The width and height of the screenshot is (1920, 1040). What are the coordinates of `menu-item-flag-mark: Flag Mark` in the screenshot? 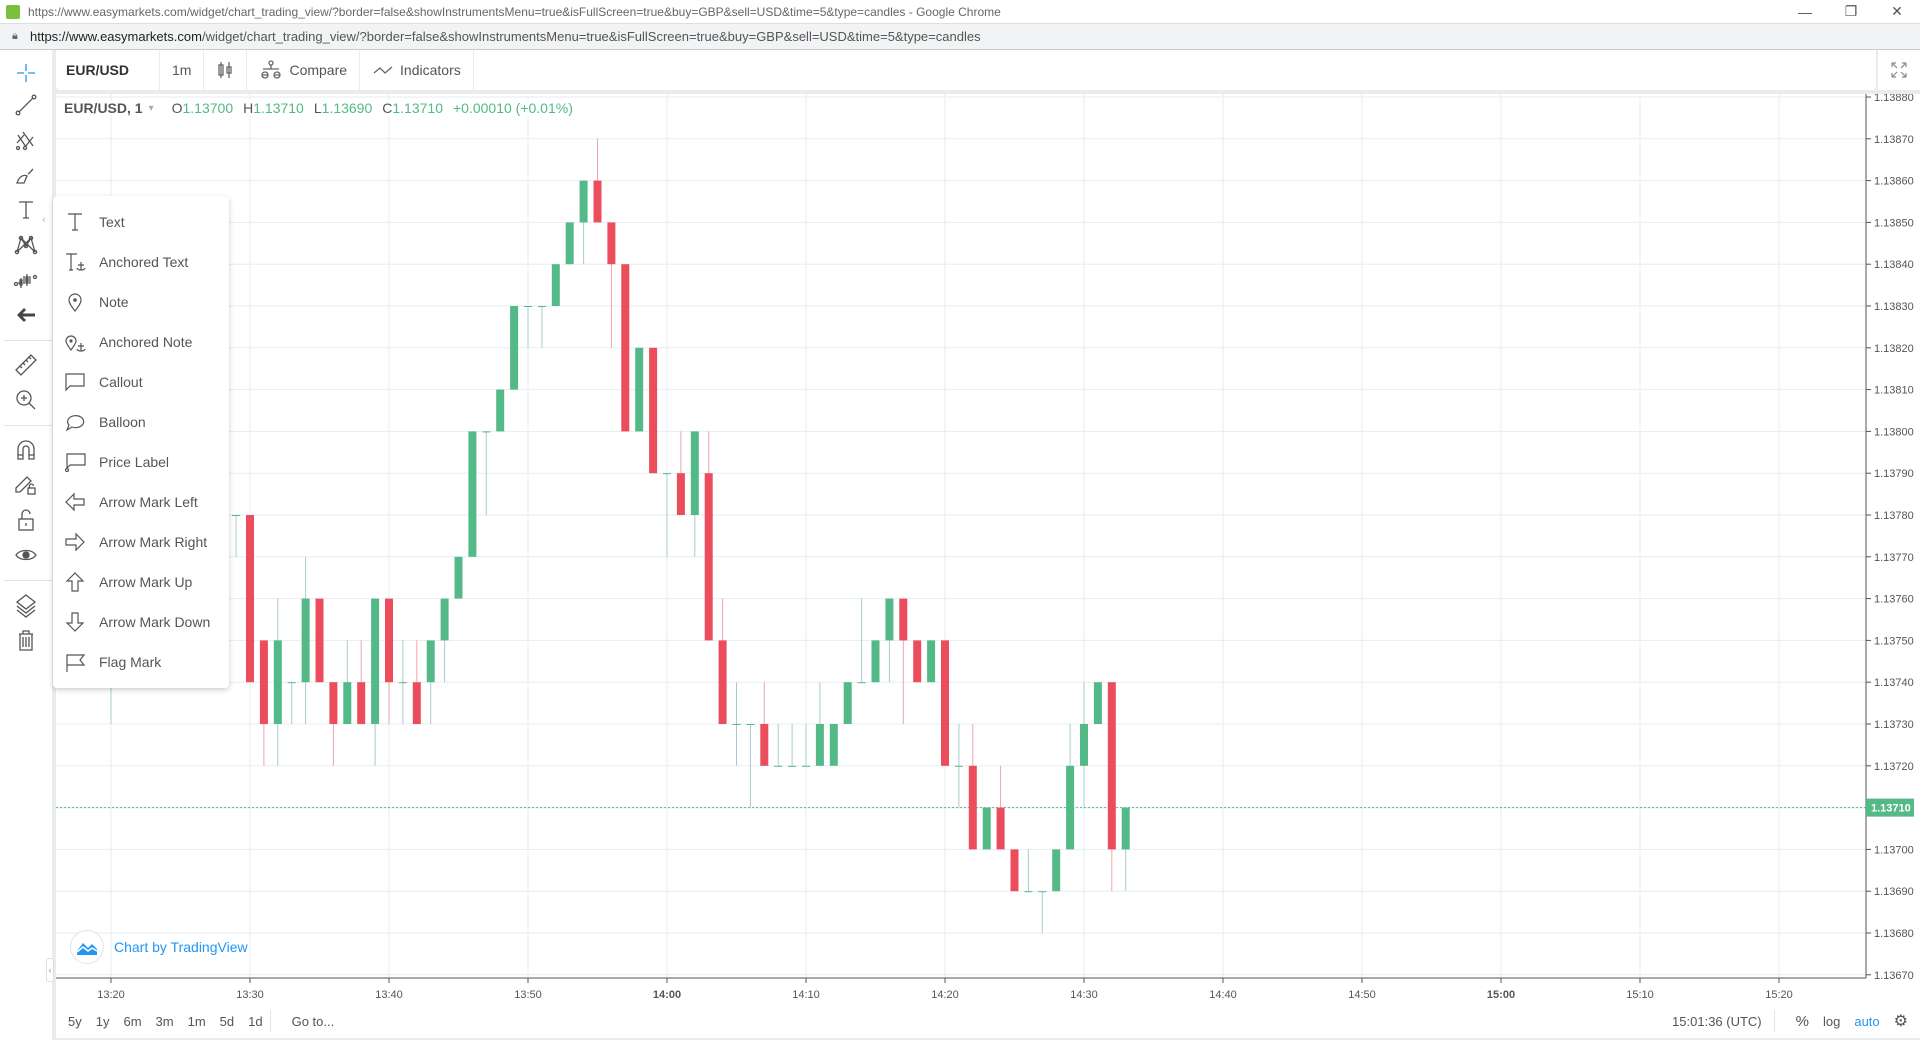 It's located at (141, 662).